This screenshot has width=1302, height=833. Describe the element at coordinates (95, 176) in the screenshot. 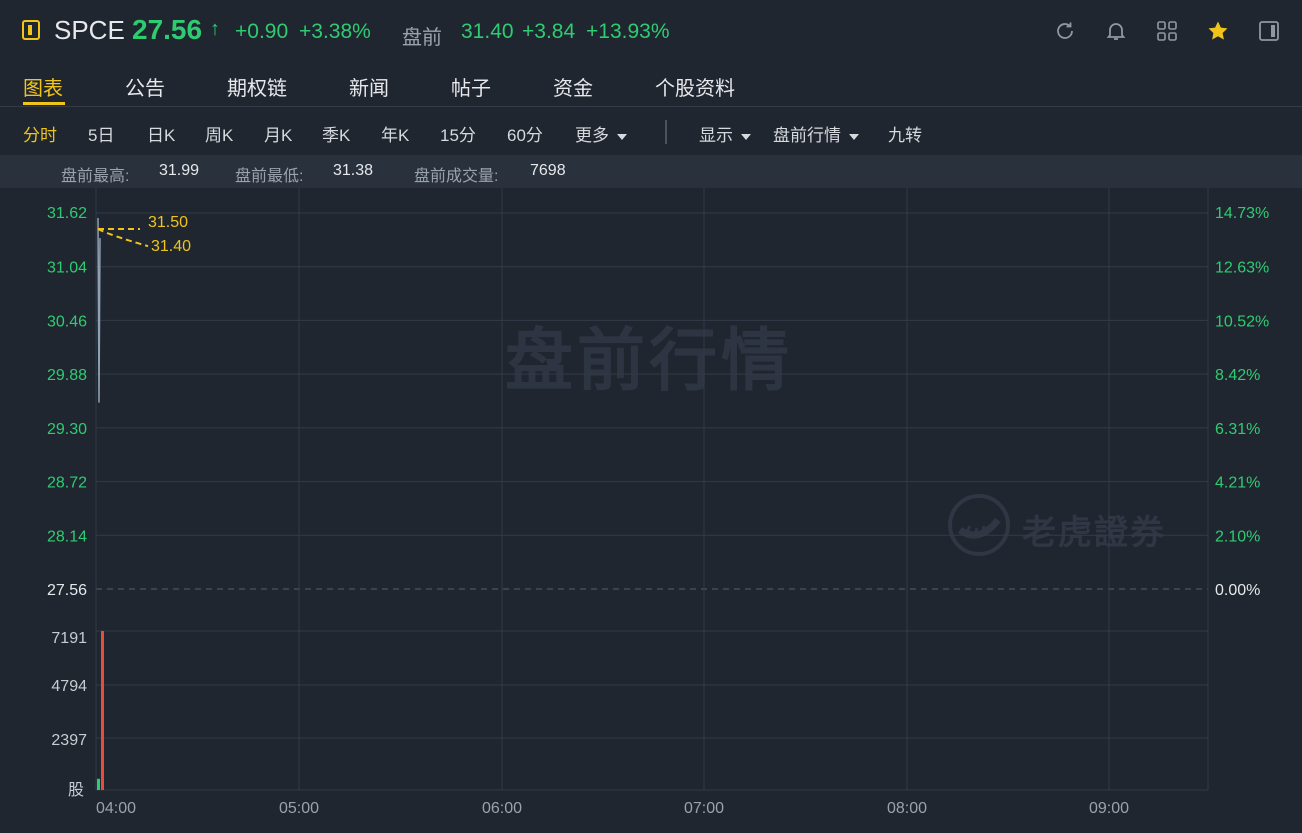

I see `premarket-high-label: 盘前最高:` at that location.